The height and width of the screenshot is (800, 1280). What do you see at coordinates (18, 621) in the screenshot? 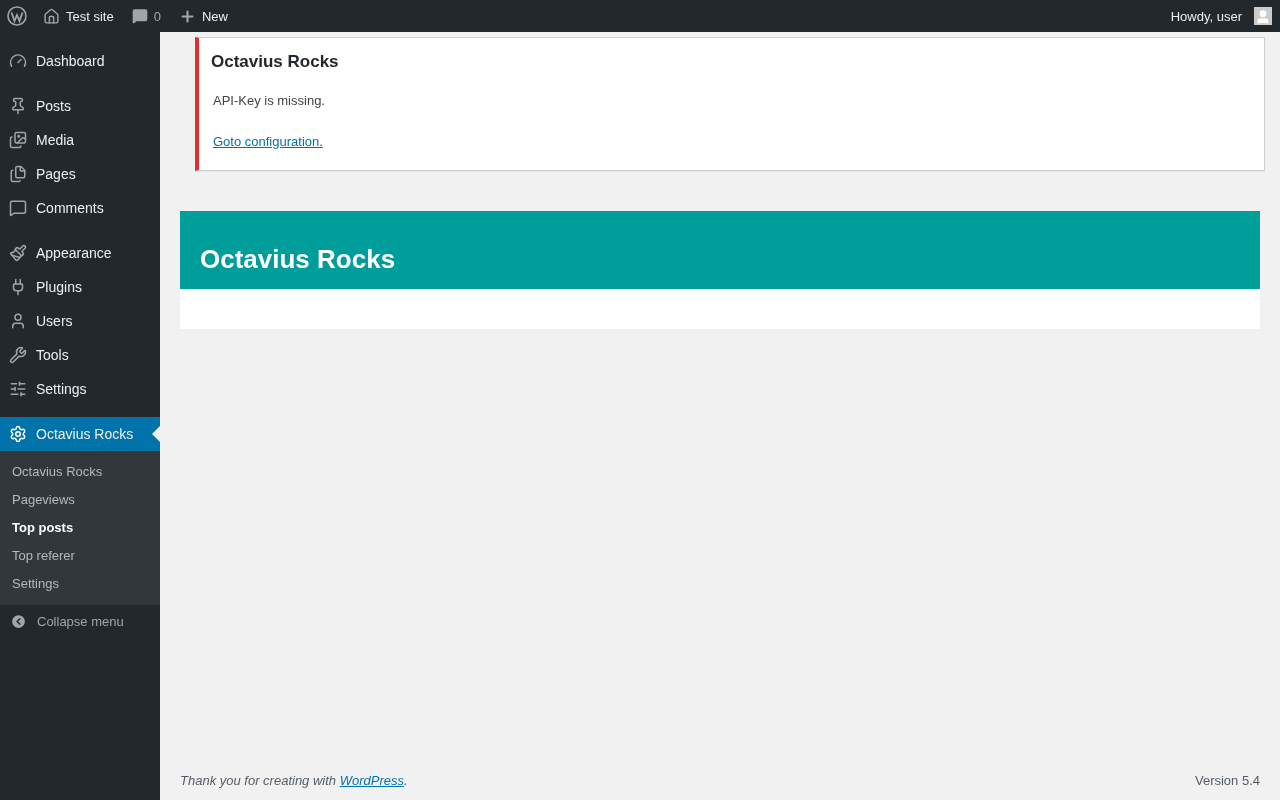
I see `collapse-icon` at bounding box center [18, 621].